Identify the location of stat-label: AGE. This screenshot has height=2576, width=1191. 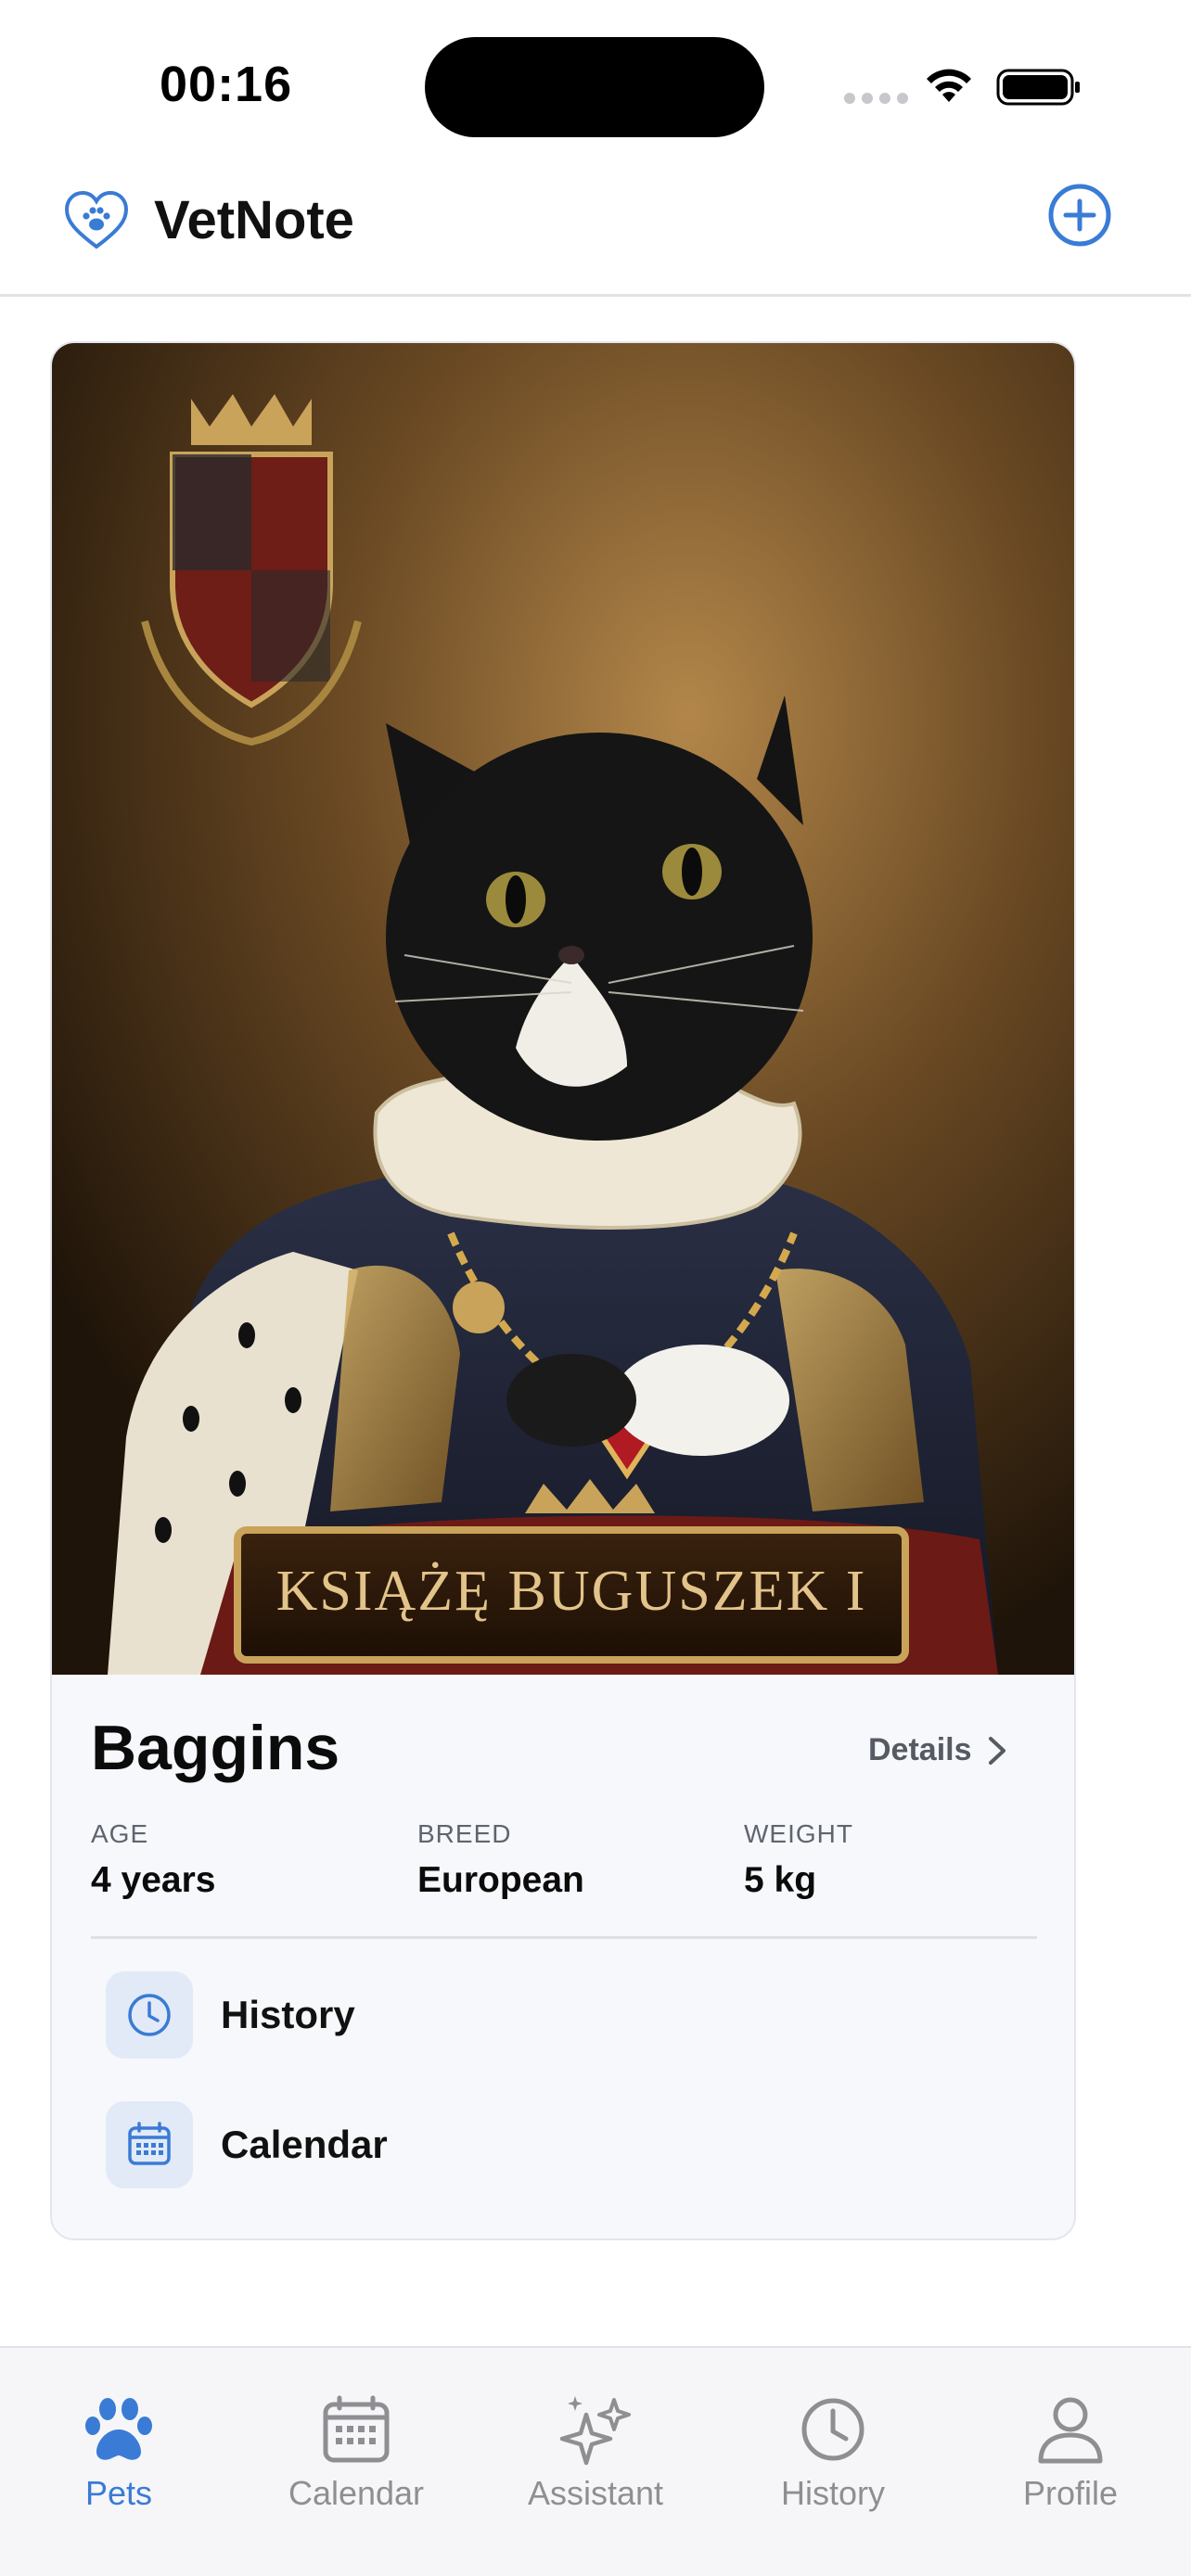
(120, 1833).